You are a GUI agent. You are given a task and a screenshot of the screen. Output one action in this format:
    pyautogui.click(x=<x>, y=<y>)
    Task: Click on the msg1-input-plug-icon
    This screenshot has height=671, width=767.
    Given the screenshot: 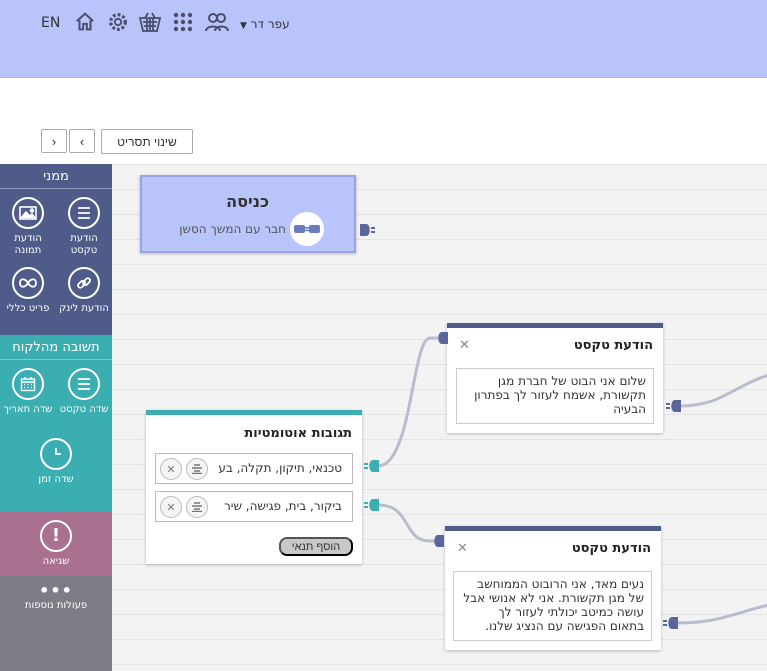 What is the action you would take?
    pyautogui.click(x=442, y=340)
    